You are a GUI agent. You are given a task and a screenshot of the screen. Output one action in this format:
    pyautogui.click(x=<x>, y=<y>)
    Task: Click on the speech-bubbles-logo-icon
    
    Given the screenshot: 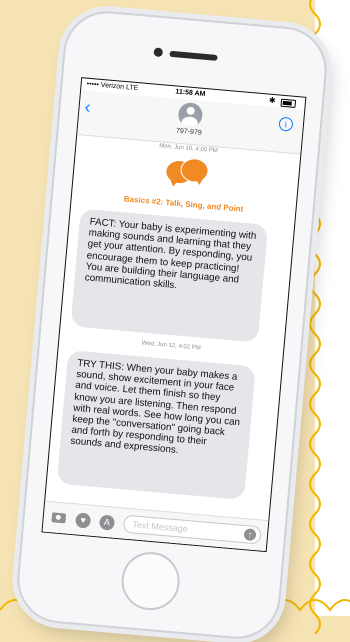 What is the action you would take?
    pyautogui.click(x=186, y=176)
    